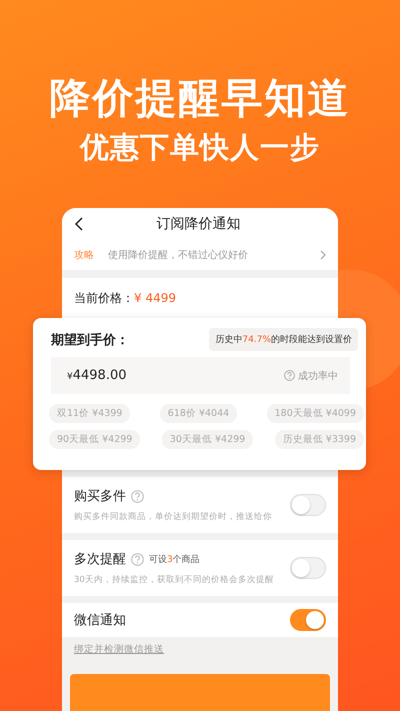 This screenshot has width=400, height=711. Describe the element at coordinates (100, 559) in the screenshot. I see `setting-title: 多次提醒` at that location.